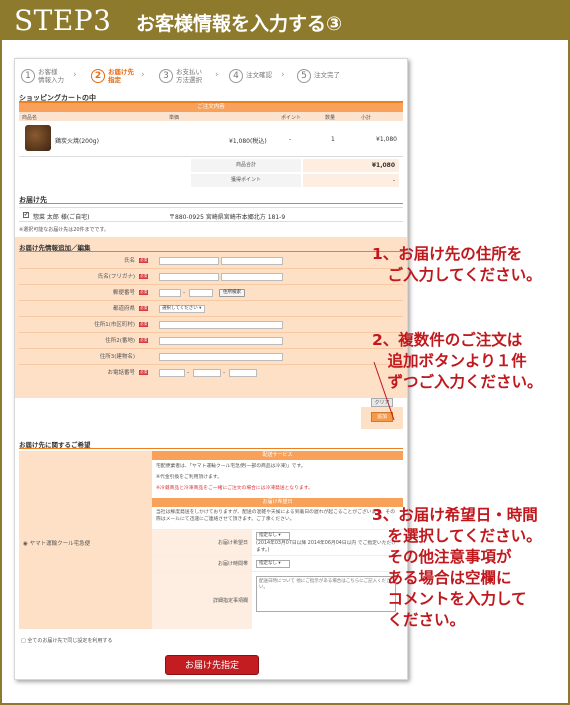 This screenshot has width=570, height=705. What do you see at coordinates (457, 361) in the screenshot?
I see `annotation-2: 2、複数件のご注文は 追加ボタンより１件 ずつご入力ください。` at bounding box center [457, 361].